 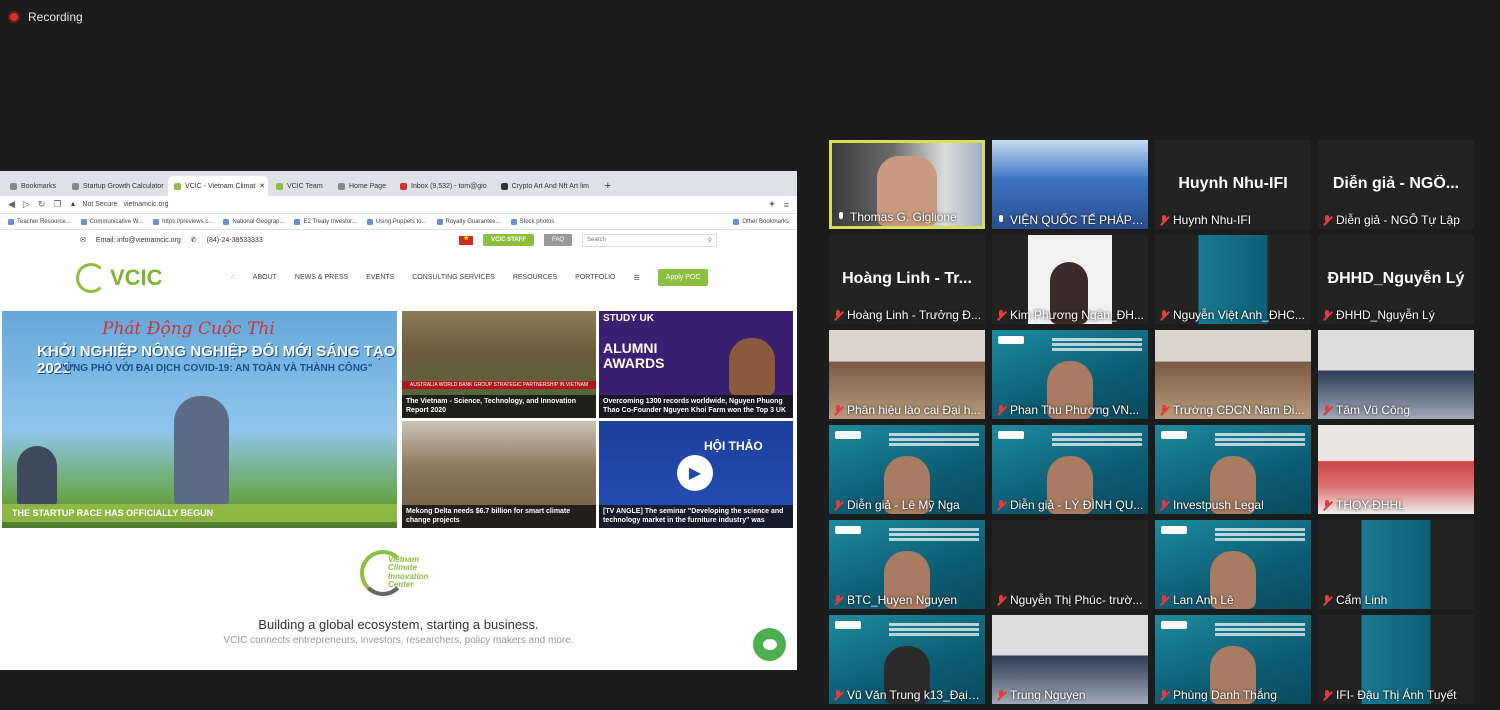 What do you see at coordinates (443, 186) in the screenshot?
I see `tab-inbox: Inbox (9,532) - tom@gio` at bounding box center [443, 186].